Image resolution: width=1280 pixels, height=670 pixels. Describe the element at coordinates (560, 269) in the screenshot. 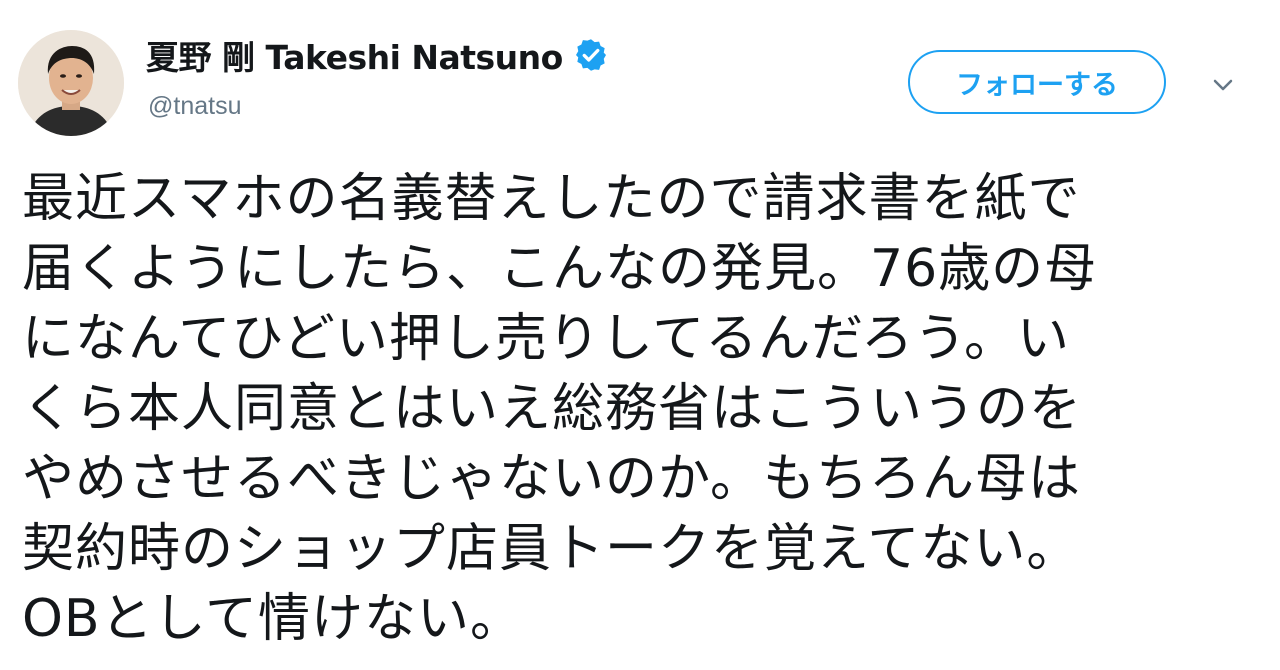

I see `tweet-text-line: 届くようにしたら、こんなの発見。76歳の母` at that location.